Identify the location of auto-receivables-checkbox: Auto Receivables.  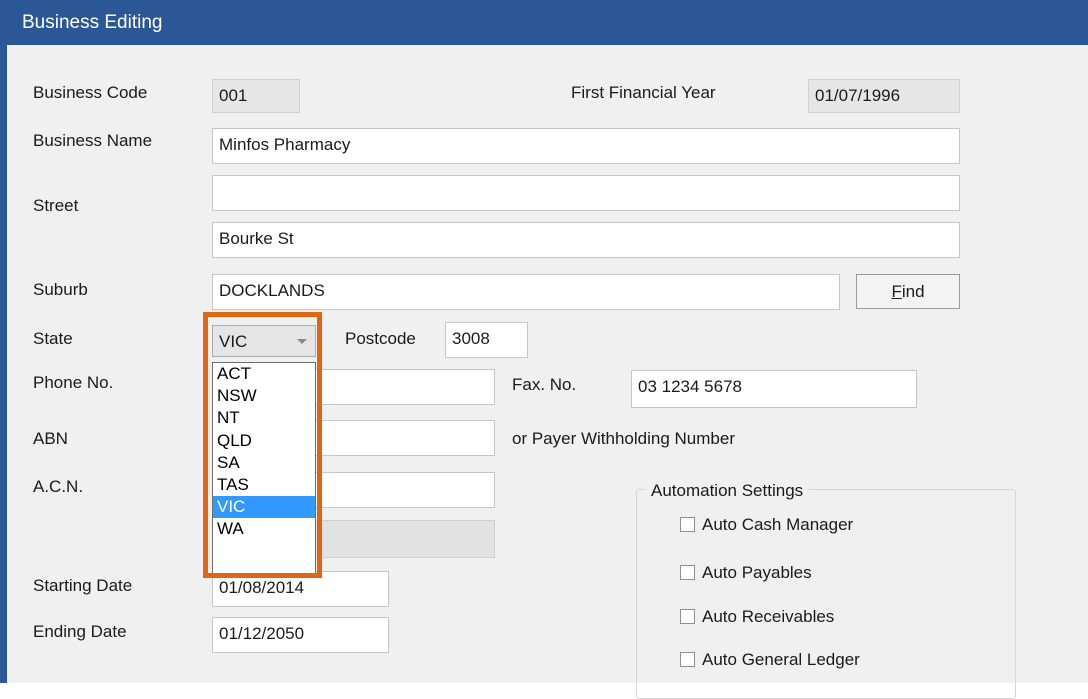
(757, 617).